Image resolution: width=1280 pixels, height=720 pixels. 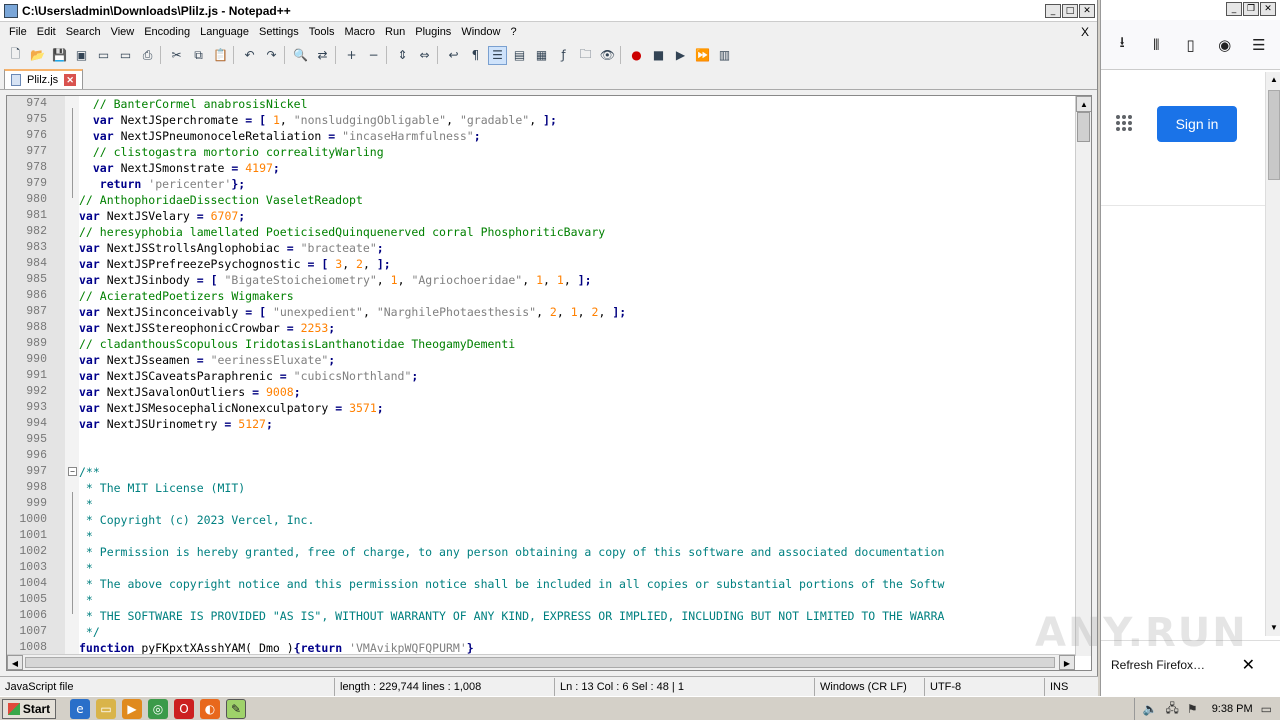 I want to click on save-macro-icon: ▥, so click(x=724, y=55).